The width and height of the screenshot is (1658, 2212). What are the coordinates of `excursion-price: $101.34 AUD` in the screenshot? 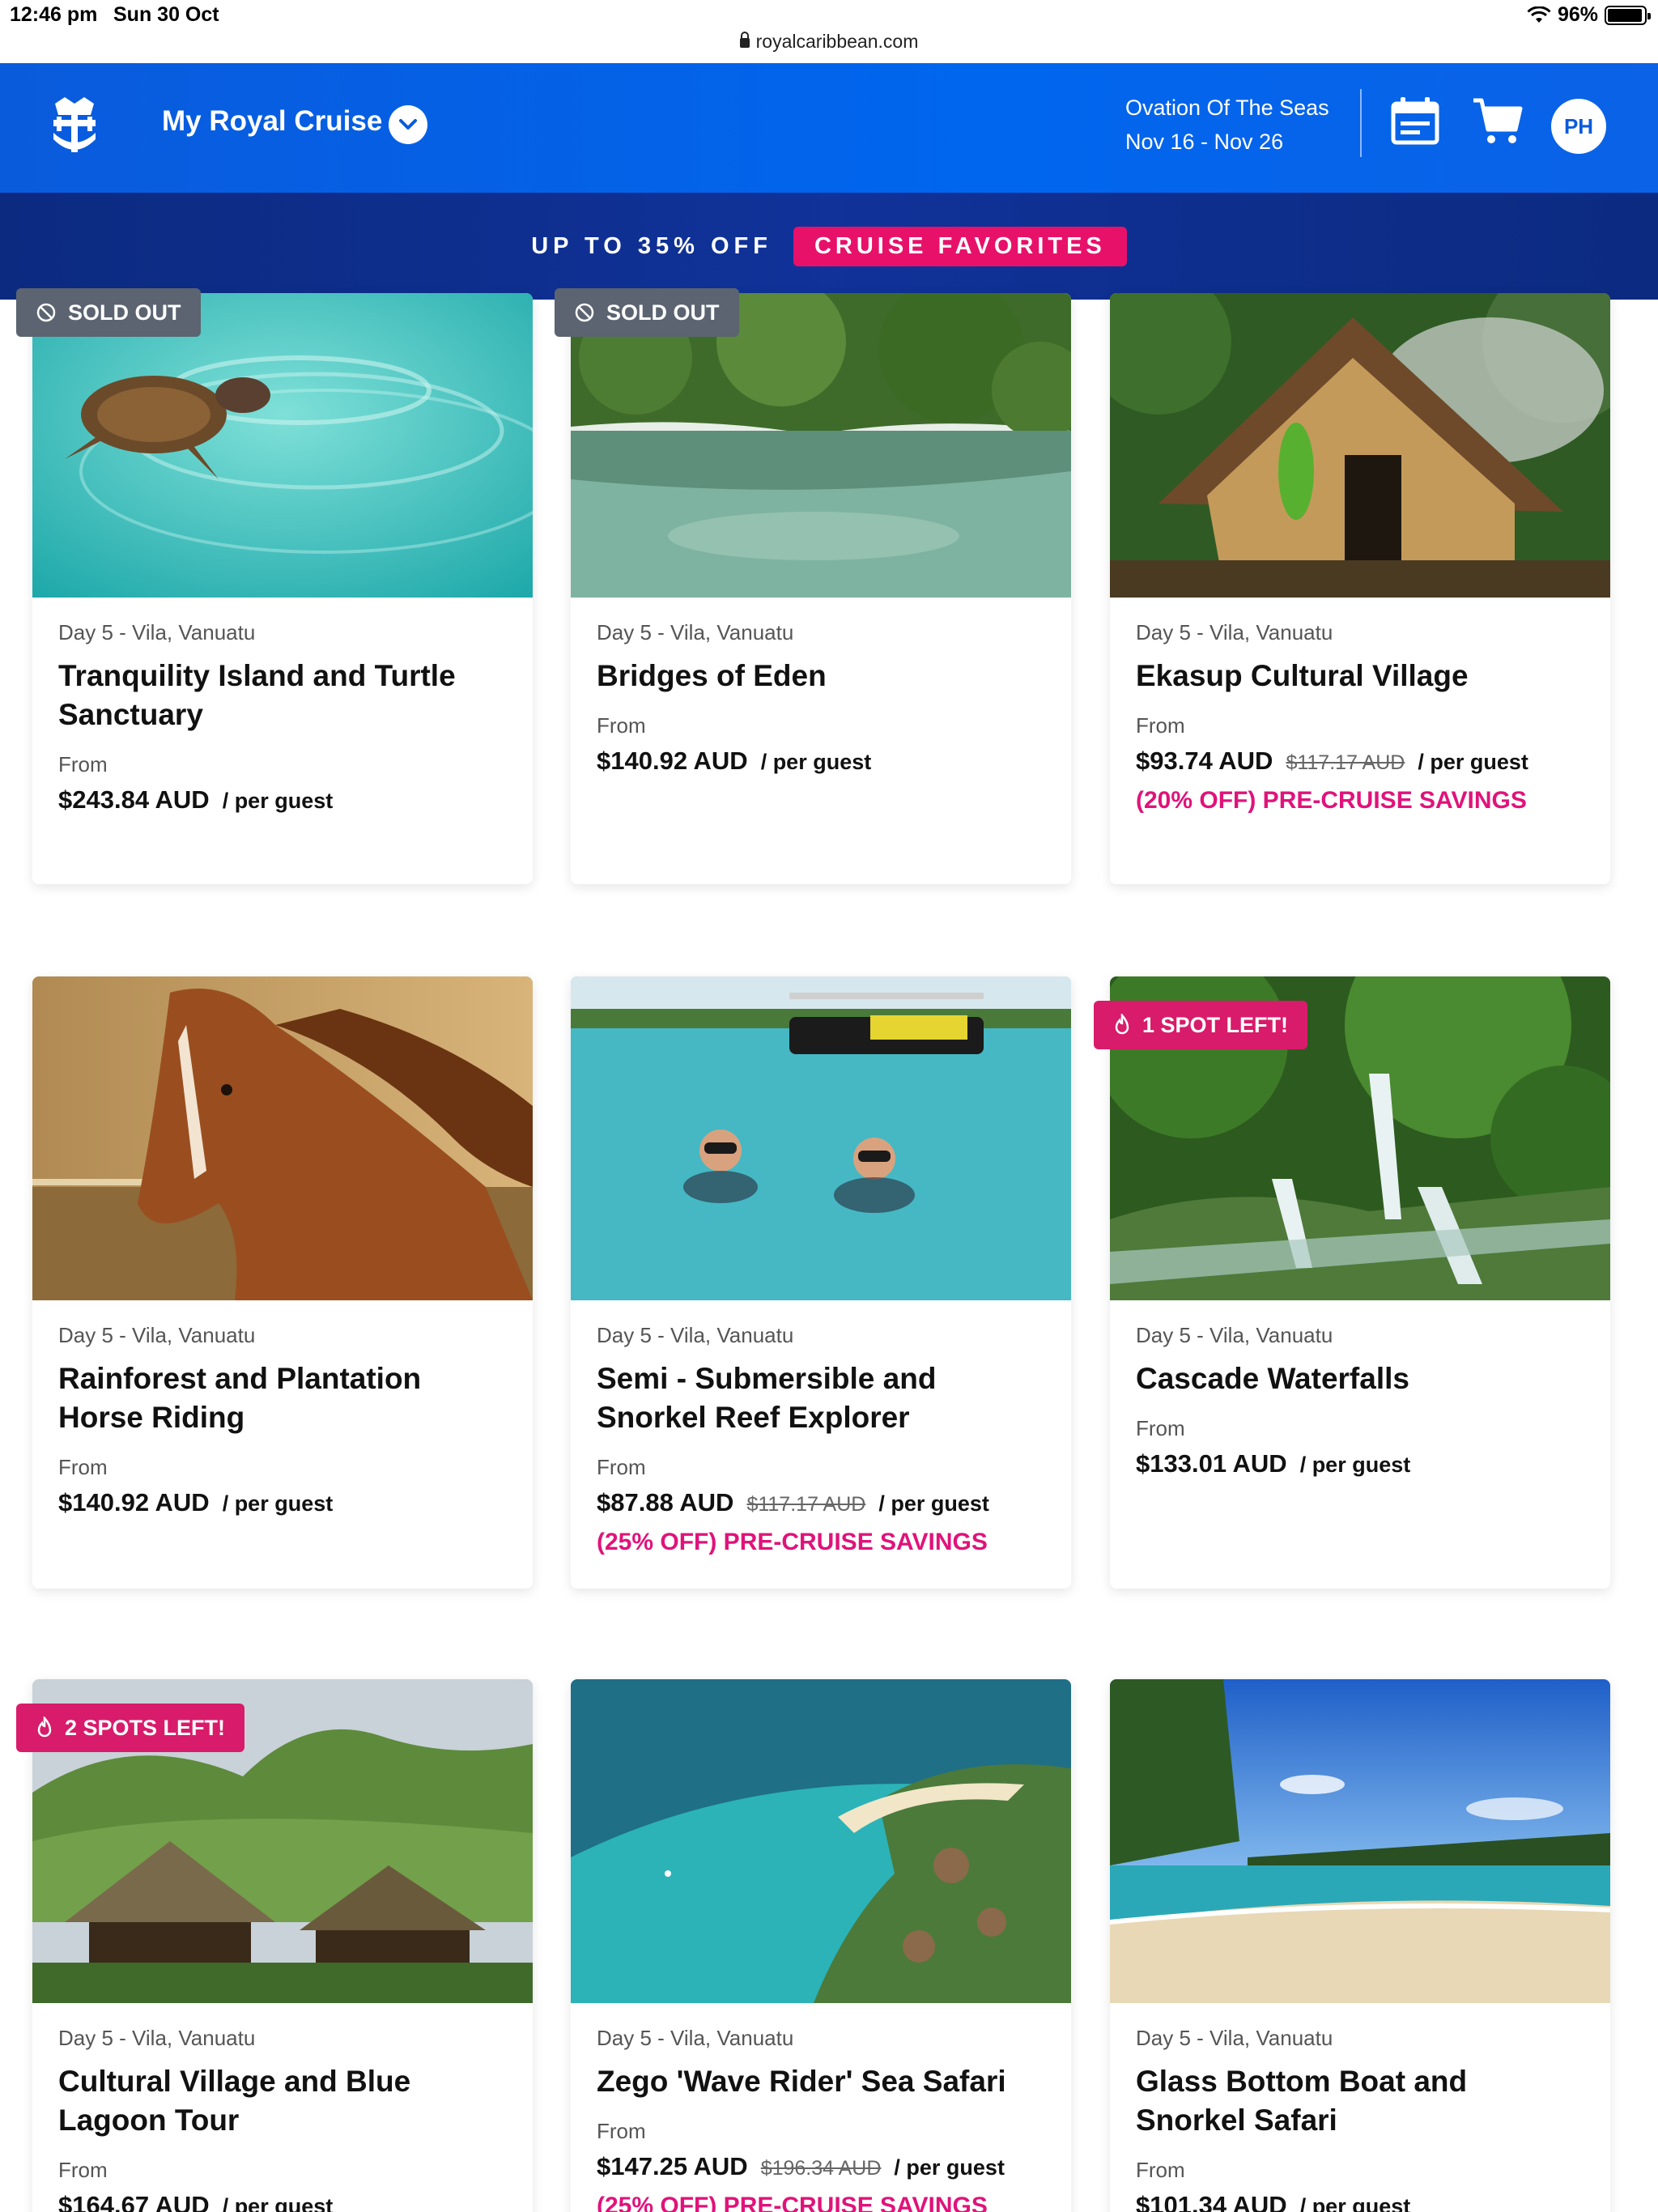 It's located at (1211, 2201).